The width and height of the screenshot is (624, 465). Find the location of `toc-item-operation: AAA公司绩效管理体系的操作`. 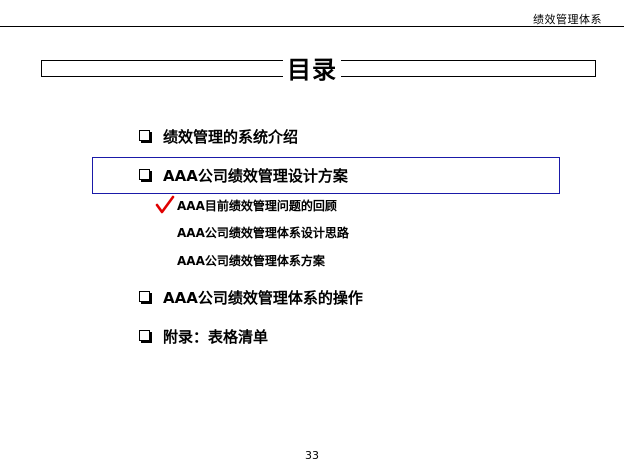

toc-item-operation: AAA公司绩效管理体系的操作 is located at coordinates (251, 298).